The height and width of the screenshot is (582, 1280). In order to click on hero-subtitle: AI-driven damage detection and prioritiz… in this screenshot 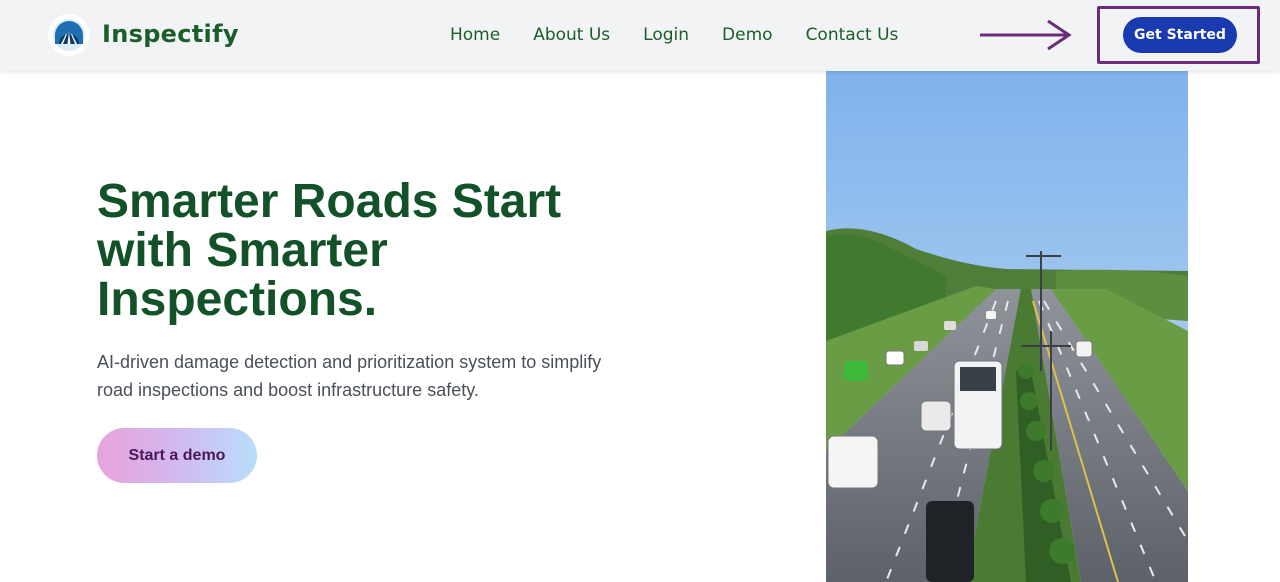, I will do `click(349, 376)`.